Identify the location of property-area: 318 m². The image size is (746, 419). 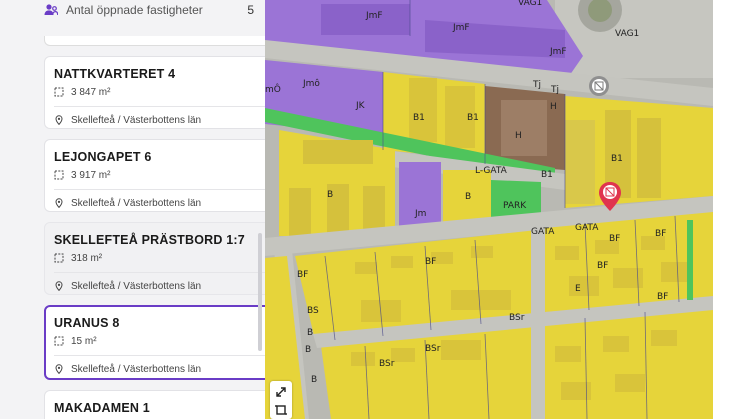
(159, 258).